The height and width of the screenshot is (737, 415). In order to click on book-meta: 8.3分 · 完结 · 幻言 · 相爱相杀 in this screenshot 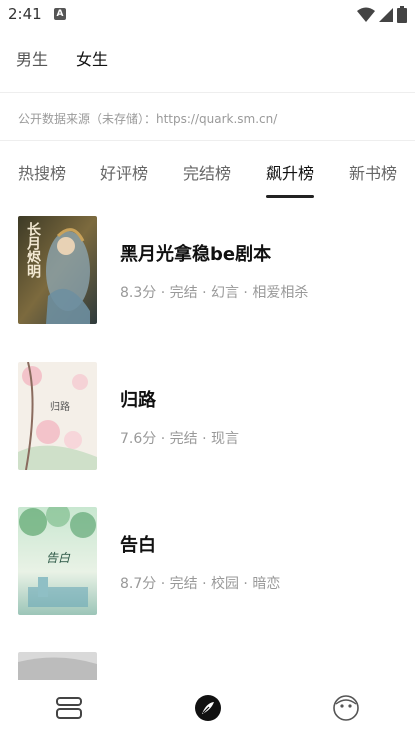, I will do `click(214, 293)`.